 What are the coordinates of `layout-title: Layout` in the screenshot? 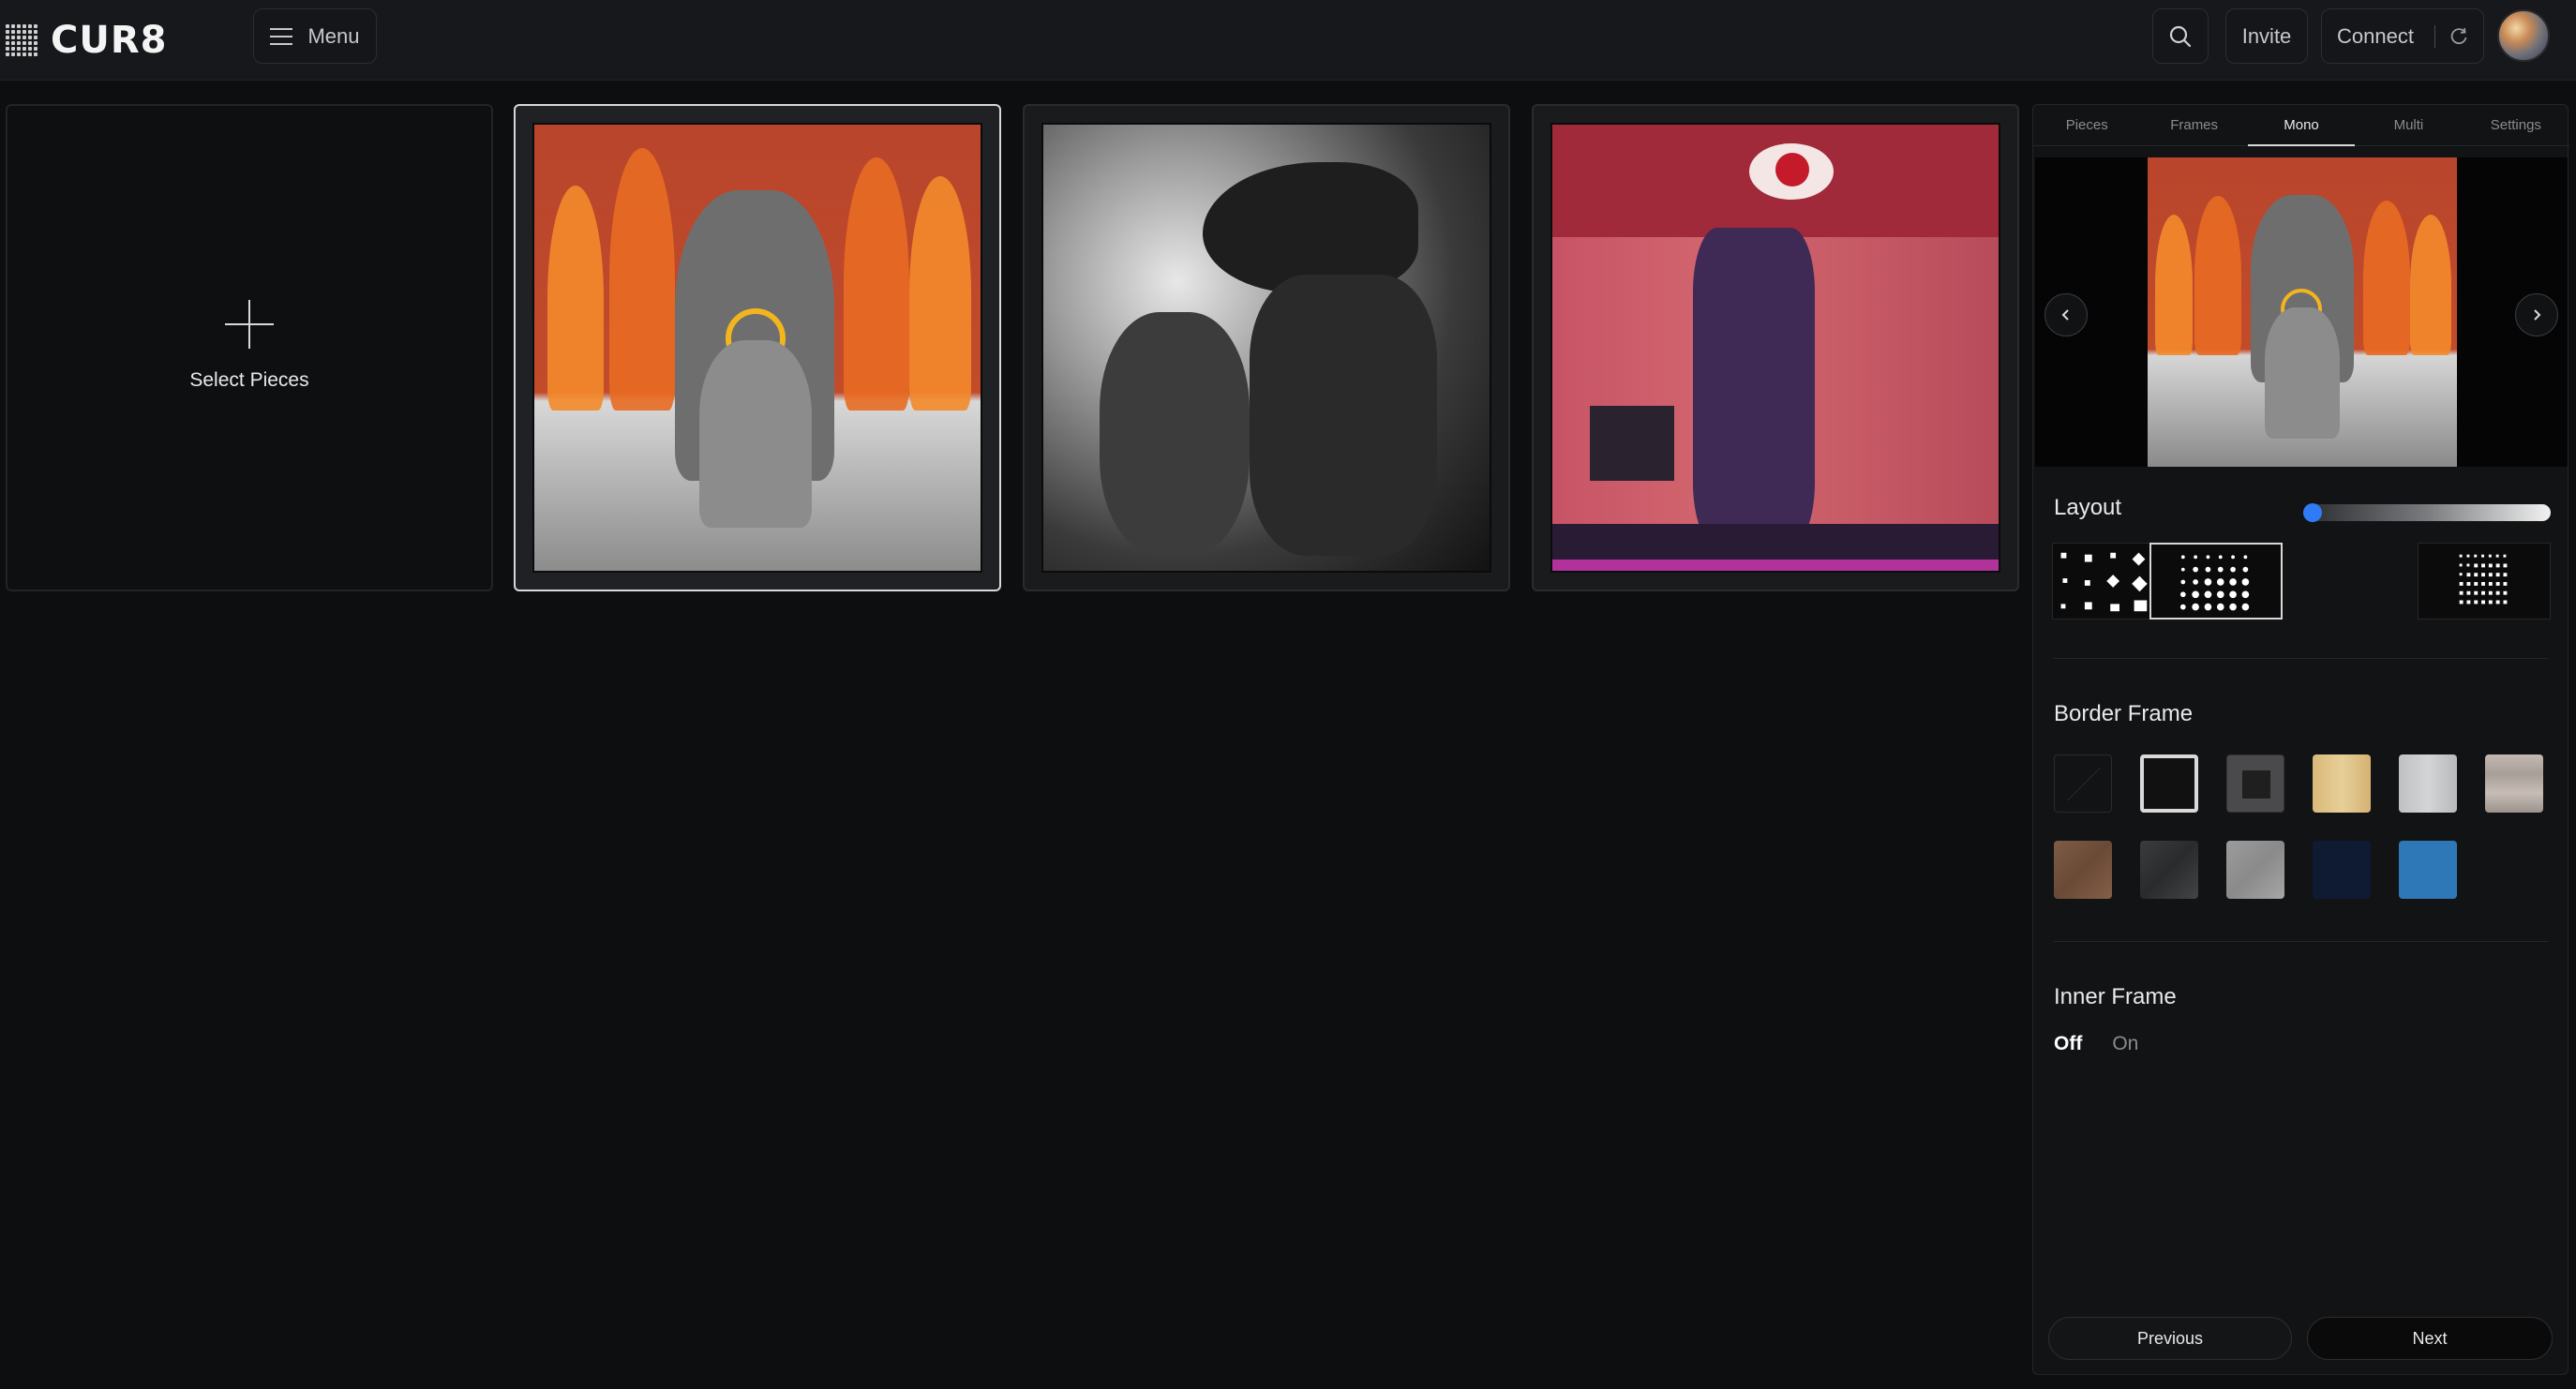 It's located at (2088, 508).